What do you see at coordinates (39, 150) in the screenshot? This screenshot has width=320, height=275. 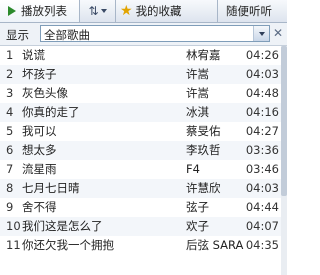 I see `song-title: 想太多` at bounding box center [39, 150].